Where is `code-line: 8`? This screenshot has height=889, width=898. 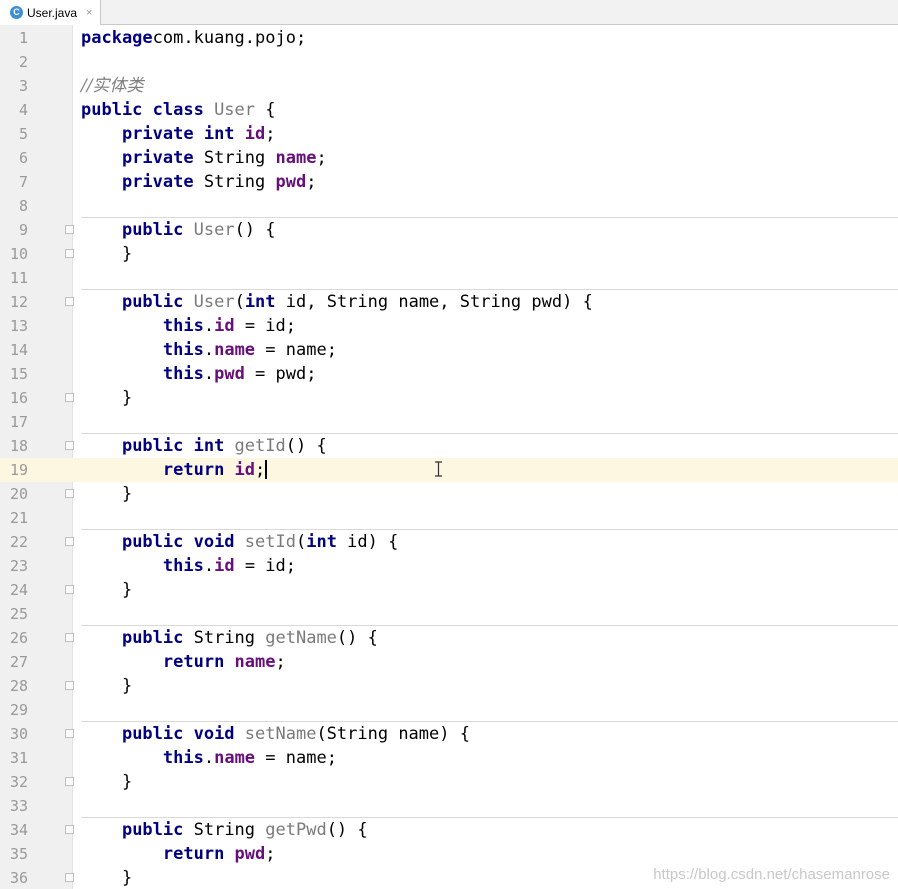 code-line: 8 is located at coordinates (449, 206).